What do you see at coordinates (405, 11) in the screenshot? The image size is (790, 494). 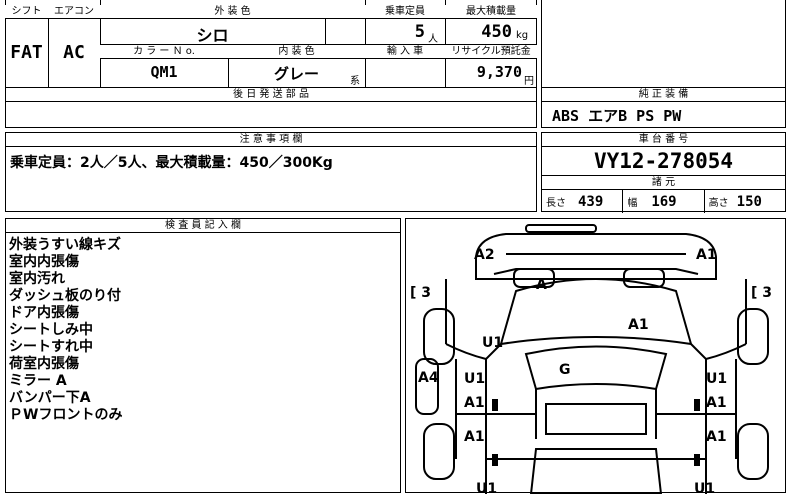 I see `capacity-header: 乗車定員` at bounding box center [405, 11].